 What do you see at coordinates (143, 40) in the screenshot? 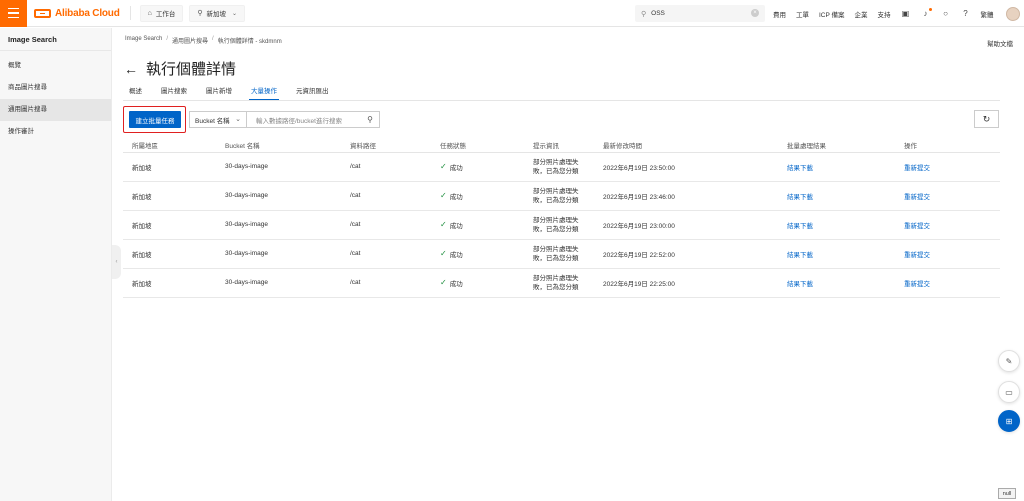
I see `breadcrumb-item: Image Search` at bounding box center [143, 40].